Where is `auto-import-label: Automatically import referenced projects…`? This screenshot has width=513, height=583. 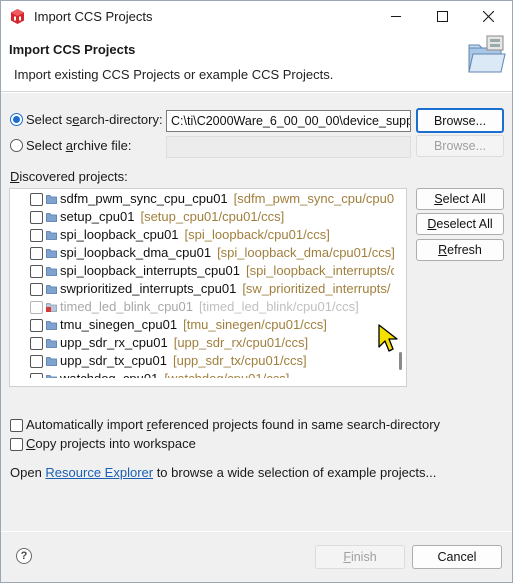
auto-import-label: Automatically import referenced projects… is located at coordinates (233, 424).